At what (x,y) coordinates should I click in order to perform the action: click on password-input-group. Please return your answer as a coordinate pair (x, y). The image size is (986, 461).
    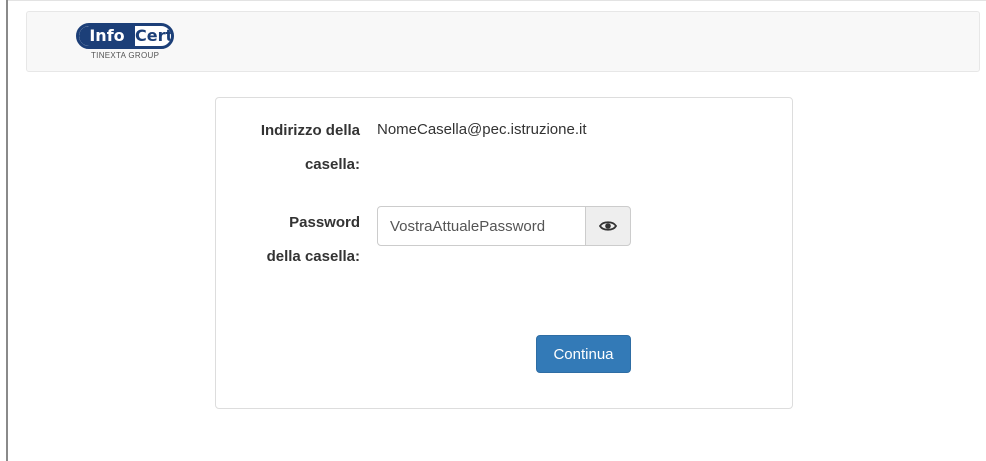
    Looking at the image, I should click on (504, 226).